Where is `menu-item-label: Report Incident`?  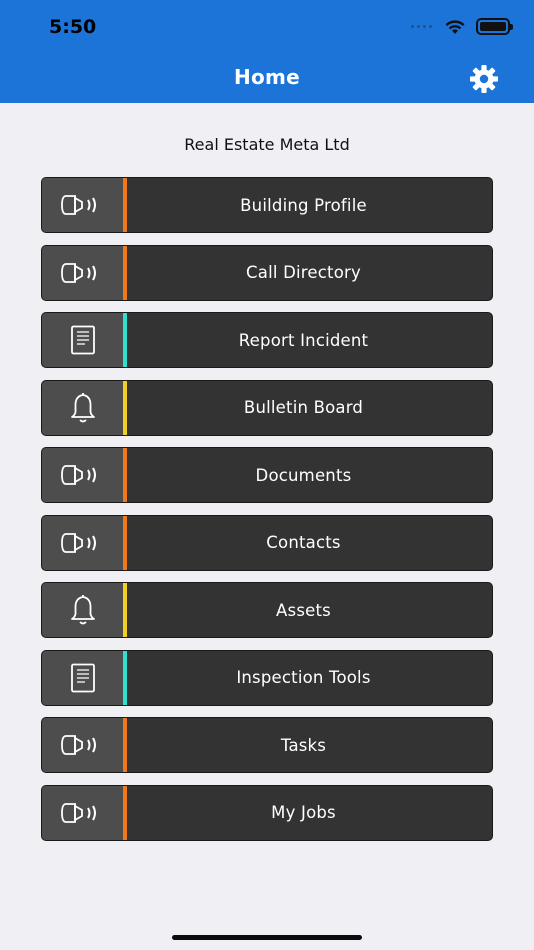 menu-item-label: Report Incident is located at coordinates (303, 340).